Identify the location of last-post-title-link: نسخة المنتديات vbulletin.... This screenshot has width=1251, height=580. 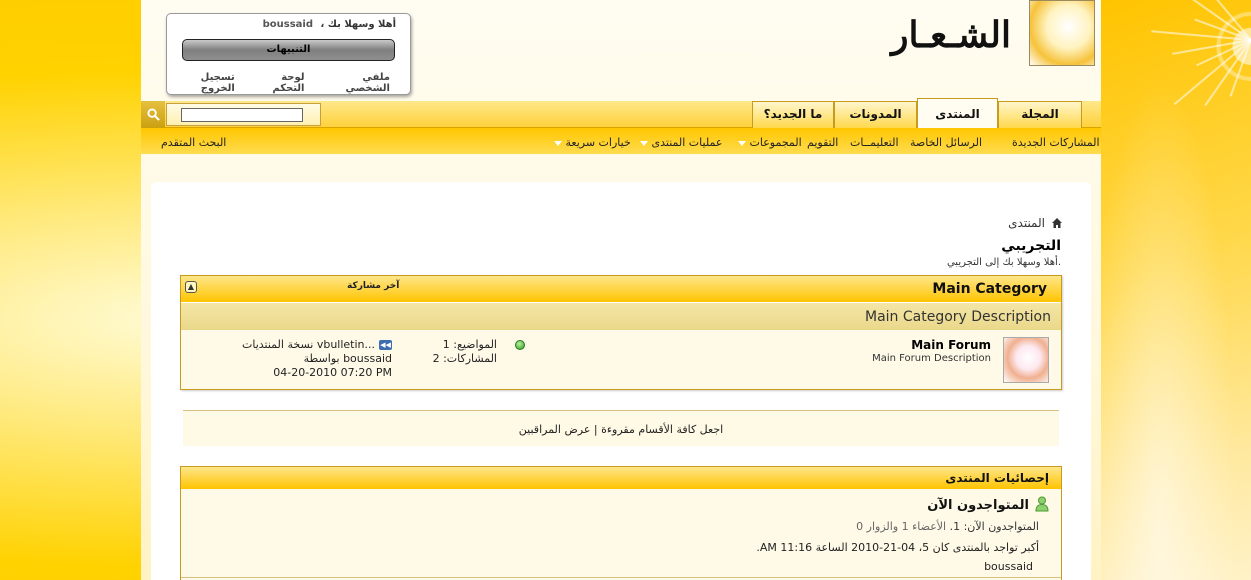
(308, 344).